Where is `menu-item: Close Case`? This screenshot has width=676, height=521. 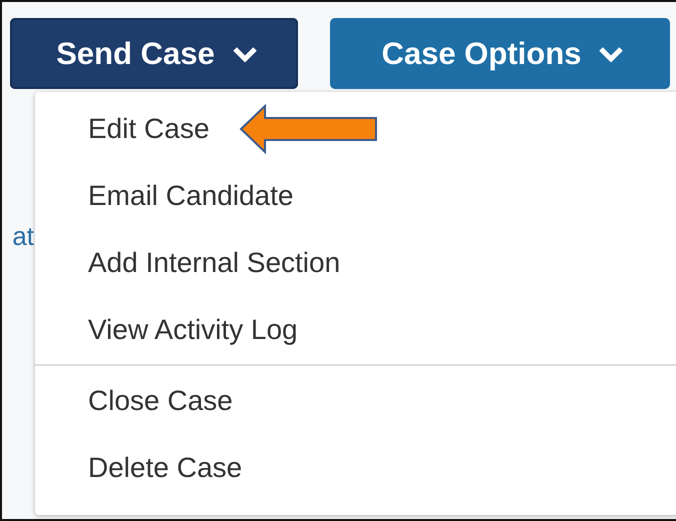 menu-item: Close Case is located at coordinates (160, 400).